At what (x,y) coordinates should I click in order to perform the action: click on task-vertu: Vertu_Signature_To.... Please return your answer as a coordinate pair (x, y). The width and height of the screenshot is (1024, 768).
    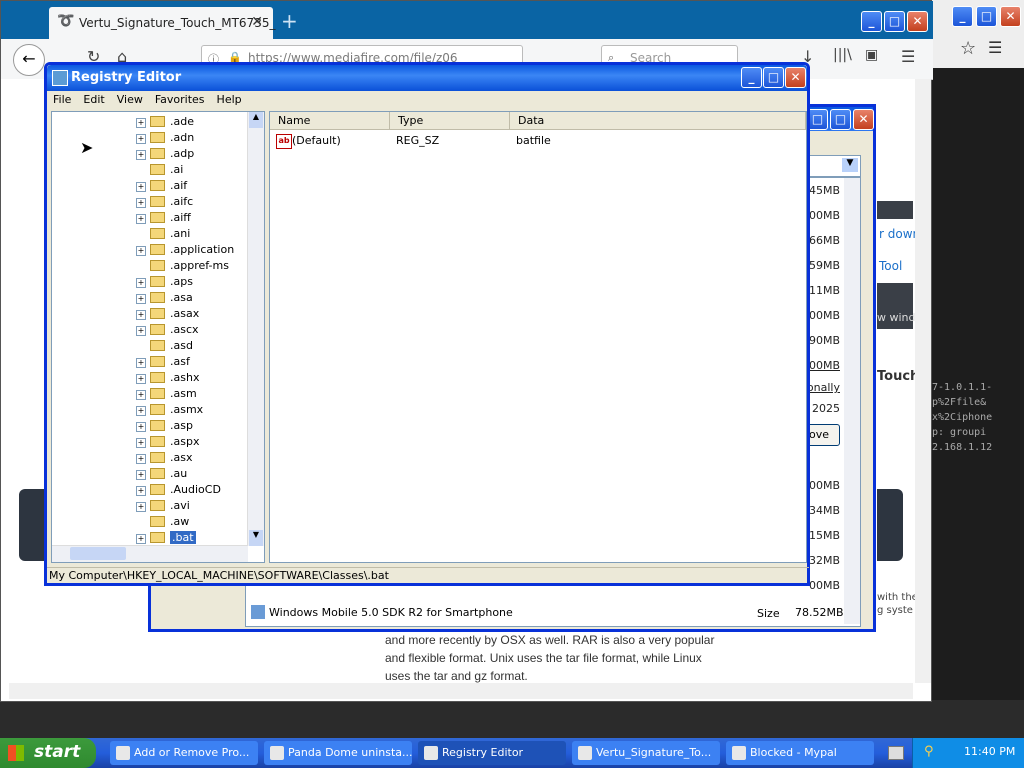
    Looking at the image, I should click on (646, 753).